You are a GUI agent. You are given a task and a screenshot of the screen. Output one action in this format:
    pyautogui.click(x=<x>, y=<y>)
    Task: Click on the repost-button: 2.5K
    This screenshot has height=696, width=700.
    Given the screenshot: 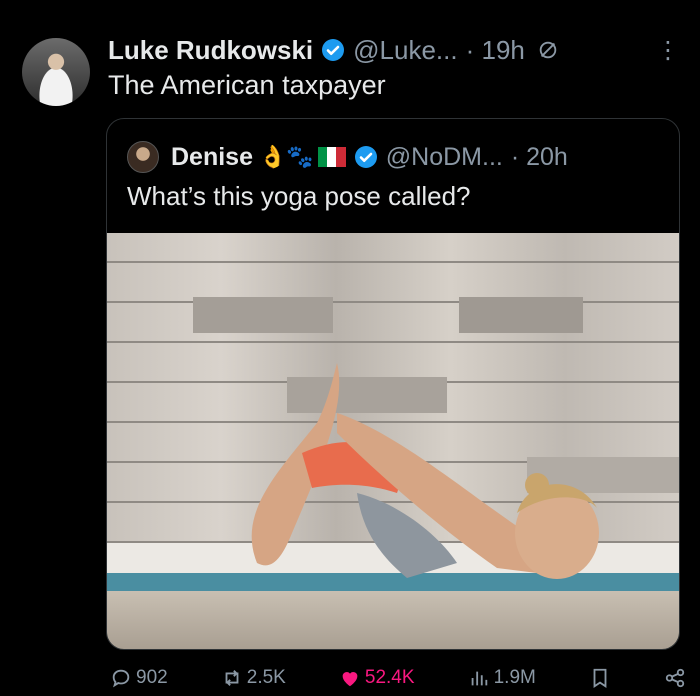 What is the action you would take?
    pyautogui.click(x=253, y=678)
    